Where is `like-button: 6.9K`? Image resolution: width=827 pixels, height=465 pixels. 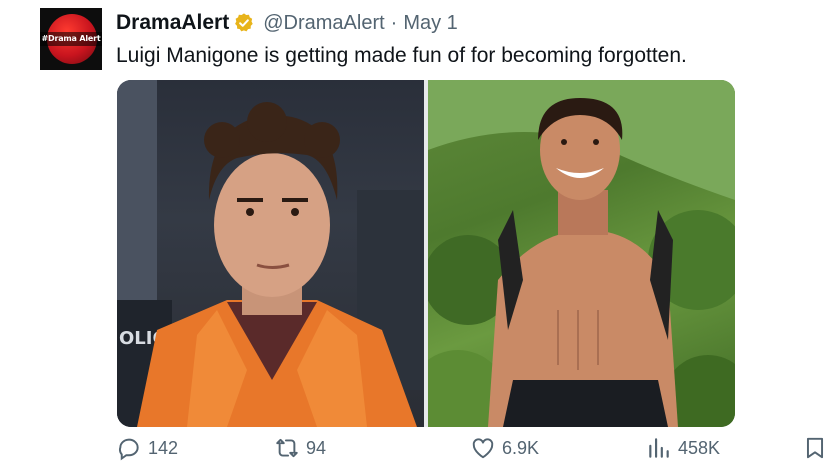 like-button: 6.9K is located at coordinates (504, 448).